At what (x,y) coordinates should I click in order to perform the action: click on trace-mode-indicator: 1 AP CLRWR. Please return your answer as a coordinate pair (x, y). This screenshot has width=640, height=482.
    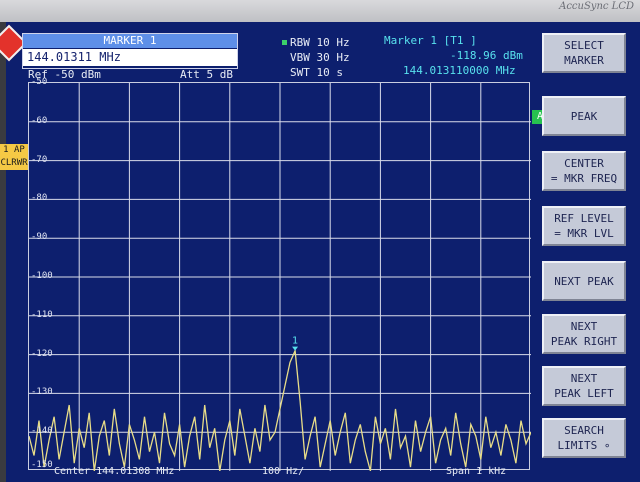
    Looking at the image, I should click on (14, 157).